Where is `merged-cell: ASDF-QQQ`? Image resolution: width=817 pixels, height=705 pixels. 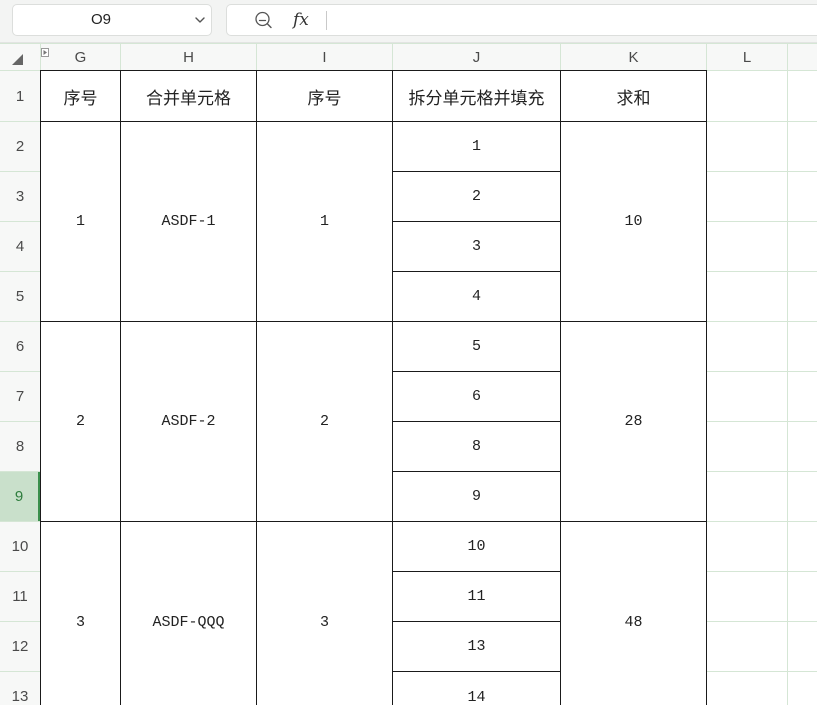 merged-cell: ASDF-QQQ is located at coordinates (188, 613).